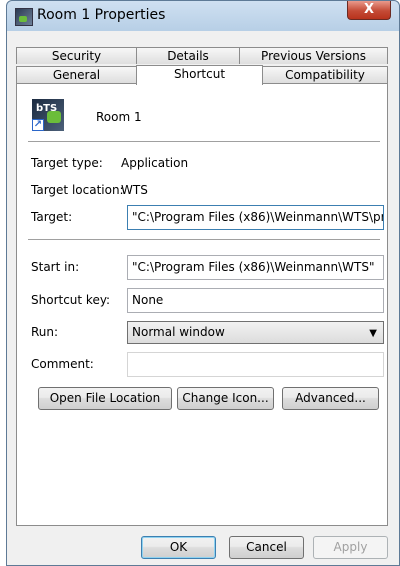  I want to click on separator-top, so click(204, 142).